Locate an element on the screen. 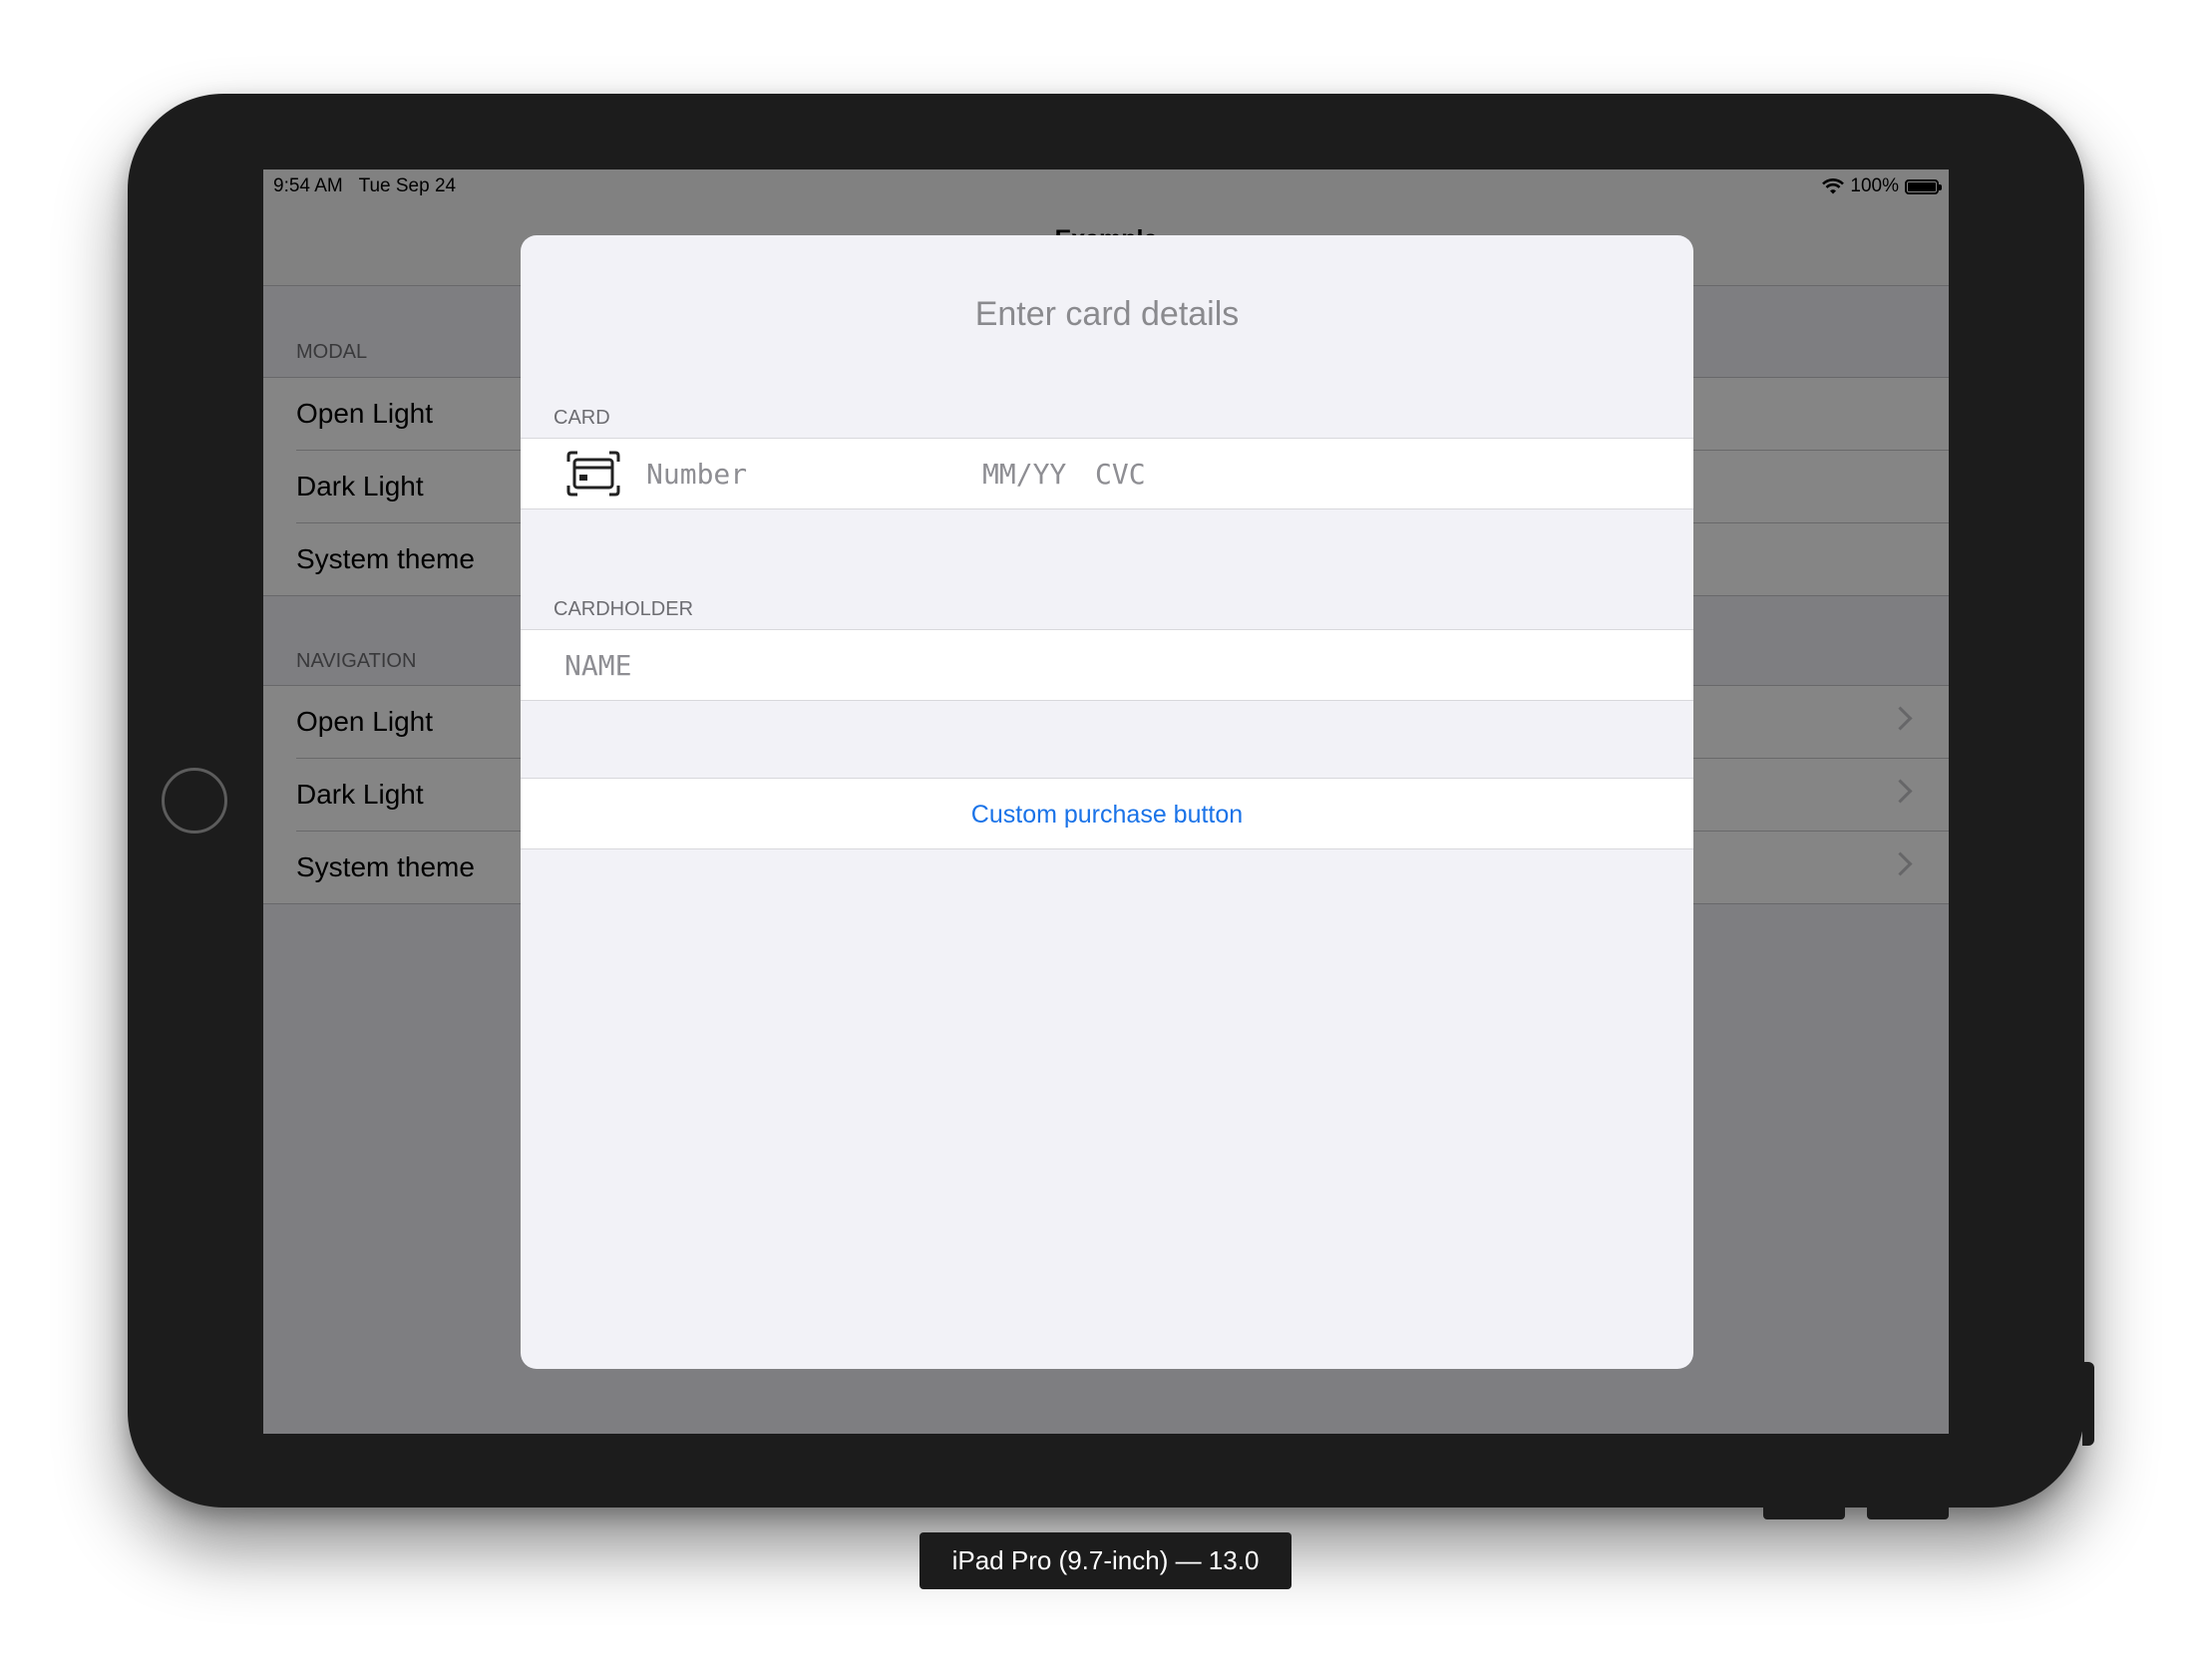 The height and width of the screenshot is (1675, 2212). cardholder-name-input: NAME is located at coordinates (597, 665).